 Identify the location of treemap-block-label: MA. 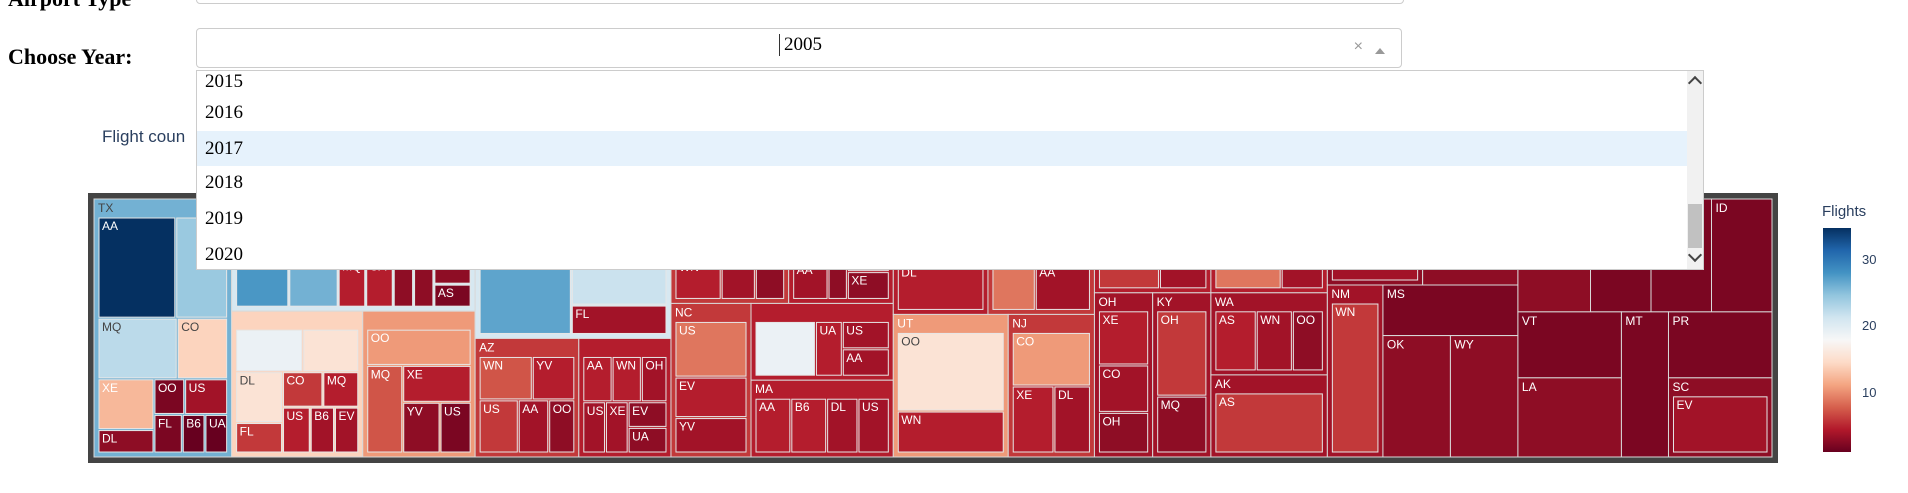
(764, 389).